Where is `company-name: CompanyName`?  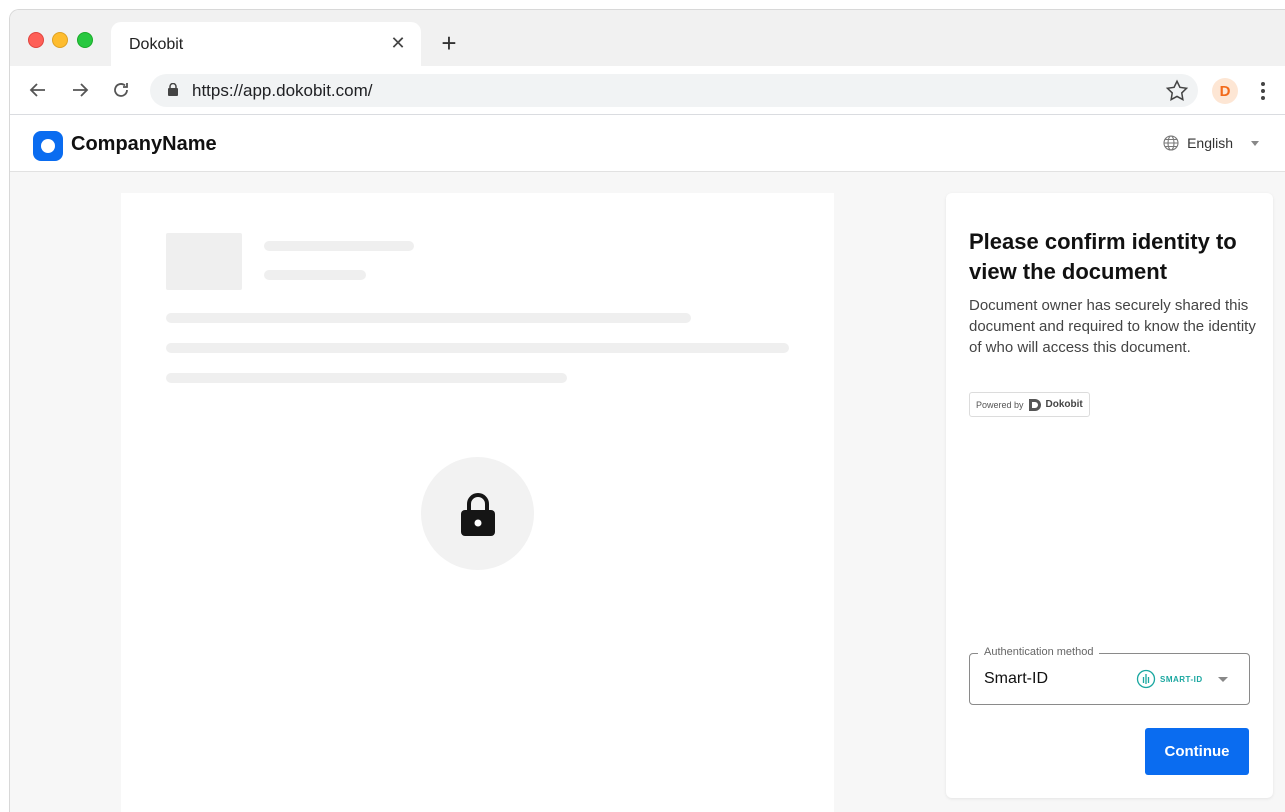 company-name: CompanyName is located at coordinates (144, 144).